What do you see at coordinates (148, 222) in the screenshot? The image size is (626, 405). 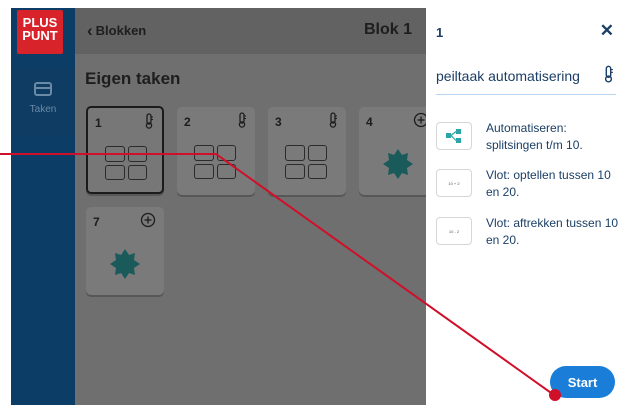 I see `plus-circle-icon` at bounding box center [148, 222].